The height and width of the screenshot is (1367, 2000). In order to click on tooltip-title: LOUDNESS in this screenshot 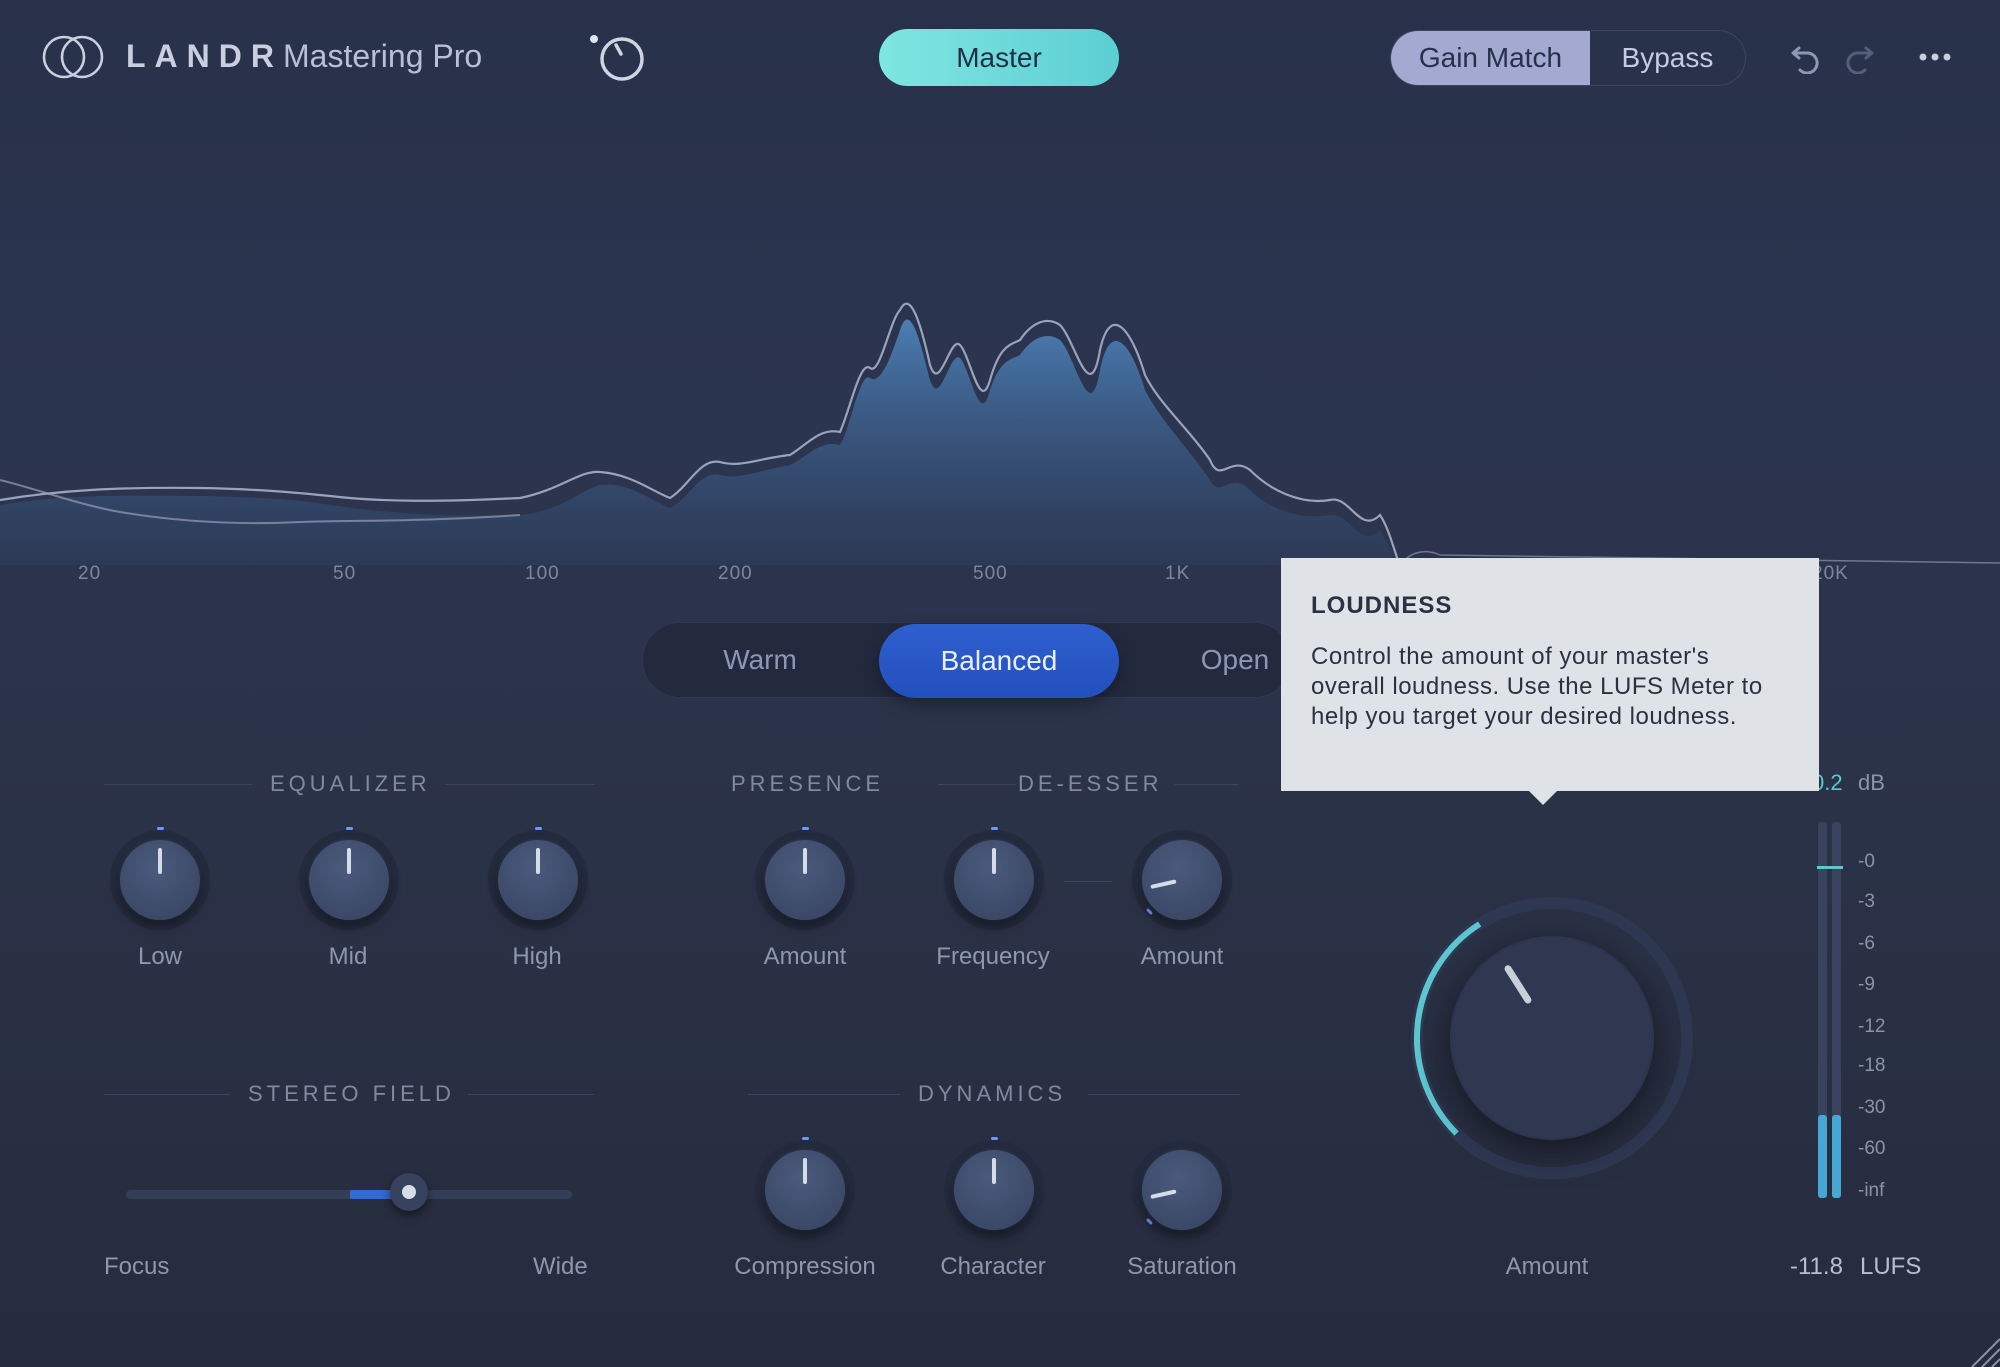, I will do `click(1382, 605)`.